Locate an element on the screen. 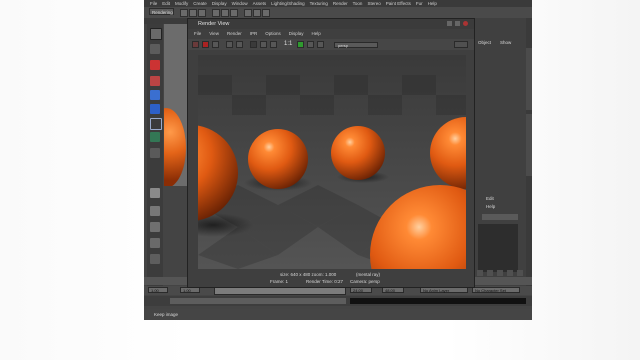 Image resolution: width=640 pixels, height=360 pixels. start-time-field: 1.00 is located at coordinates (158, 290).